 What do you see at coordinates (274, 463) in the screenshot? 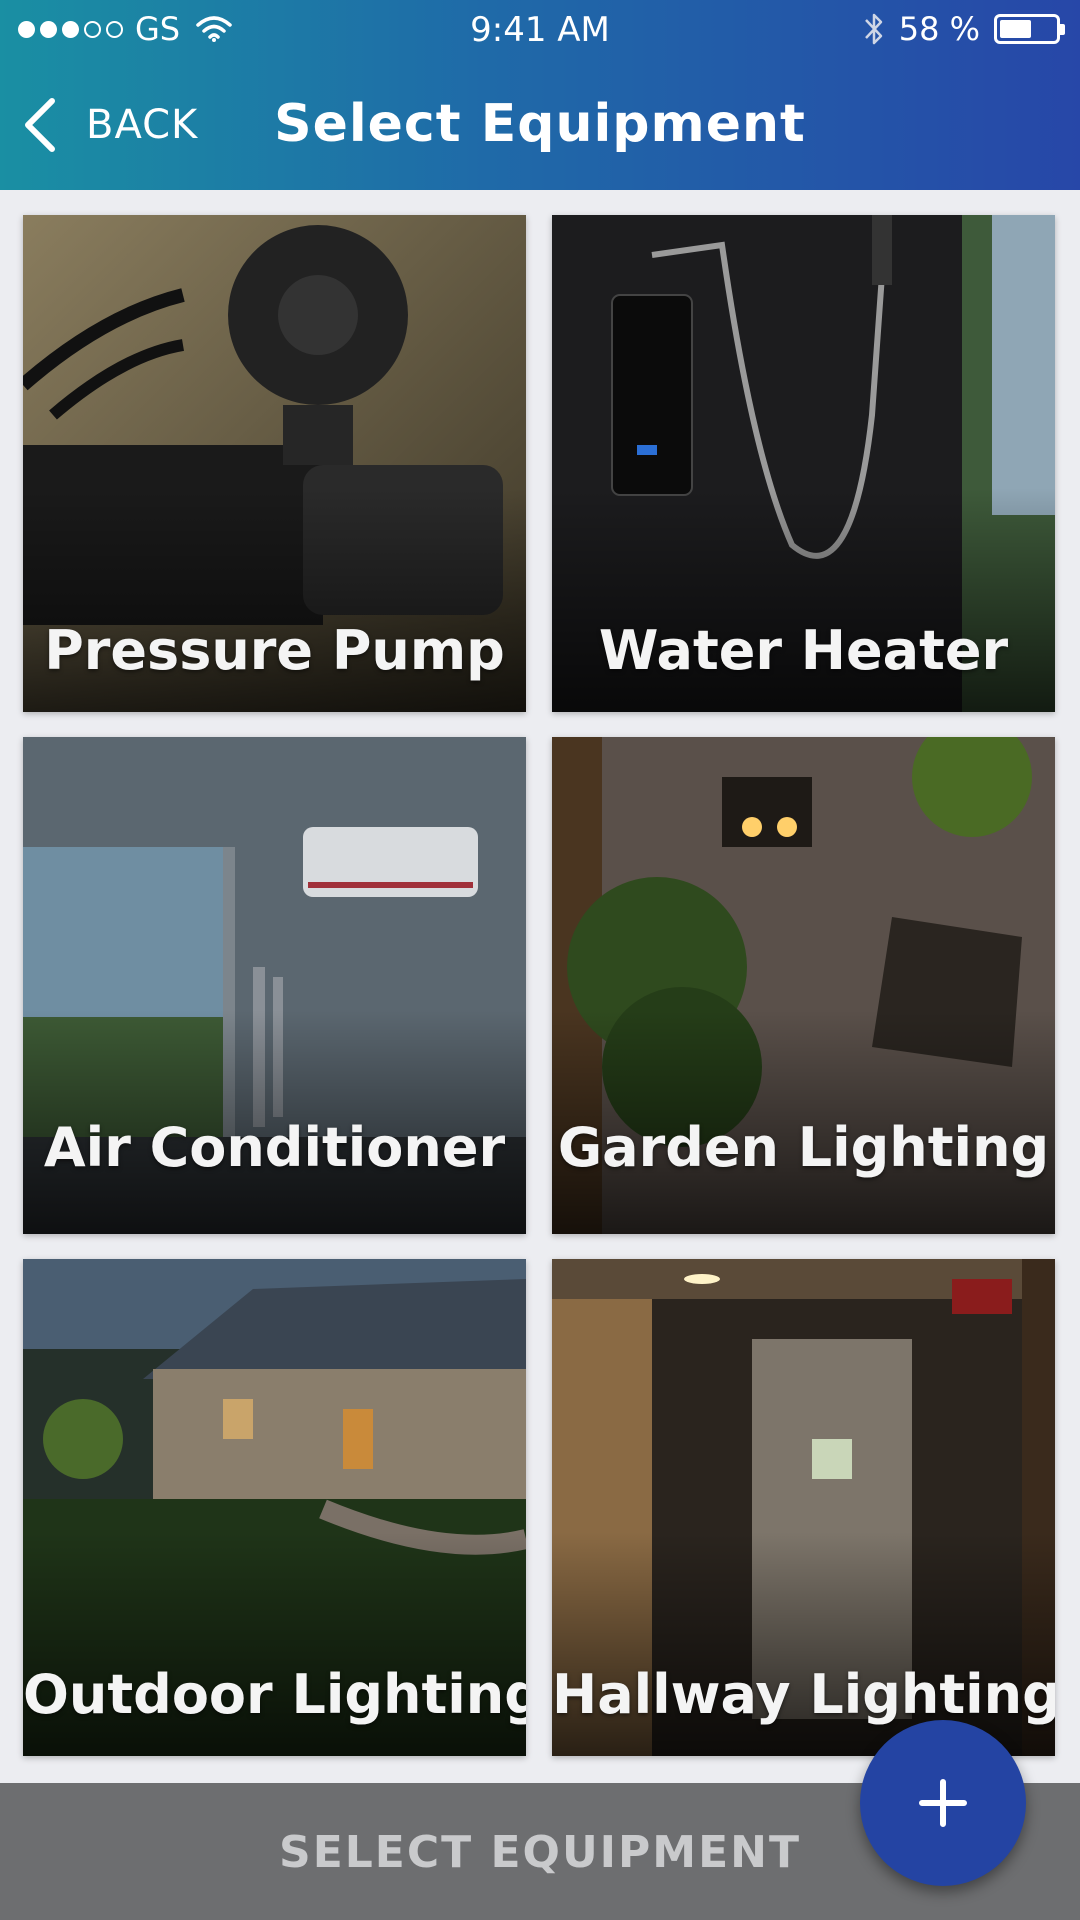
I see `tile-pressure-pump: Pressure Pump` at bounding box center [274, 463].